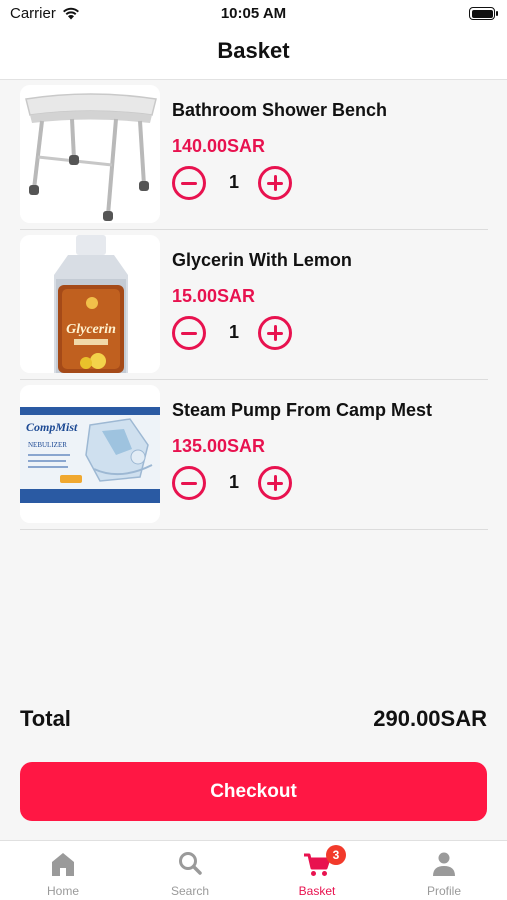 This screenshot has width=507, height=900. Describe the element at coordinates (91, 329) in the screenshot. I see `glycerin-label-text: Glycerin` at that location.